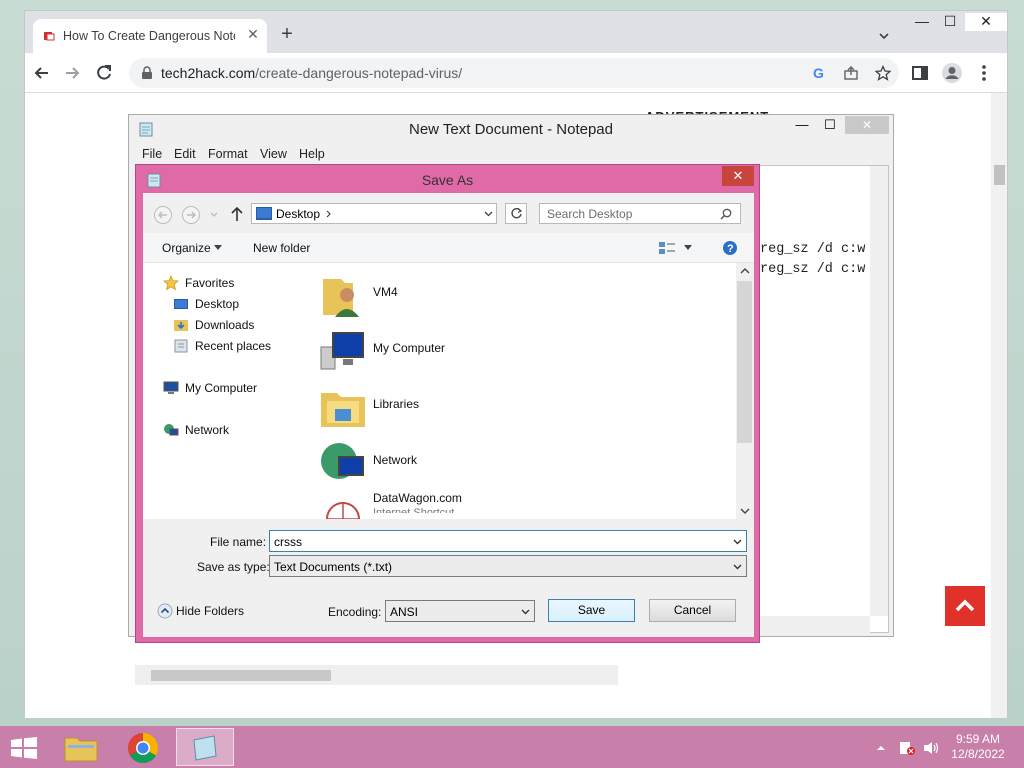  I want to click on star-icon, so click(171, 283).